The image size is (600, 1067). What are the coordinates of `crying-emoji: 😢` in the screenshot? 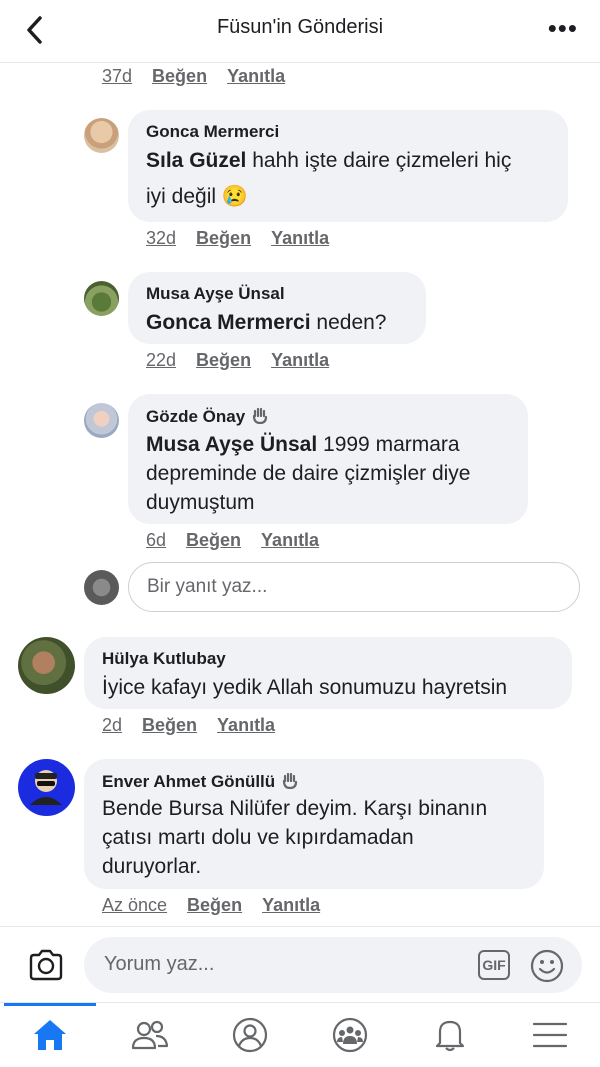 It's located at (235, 196).